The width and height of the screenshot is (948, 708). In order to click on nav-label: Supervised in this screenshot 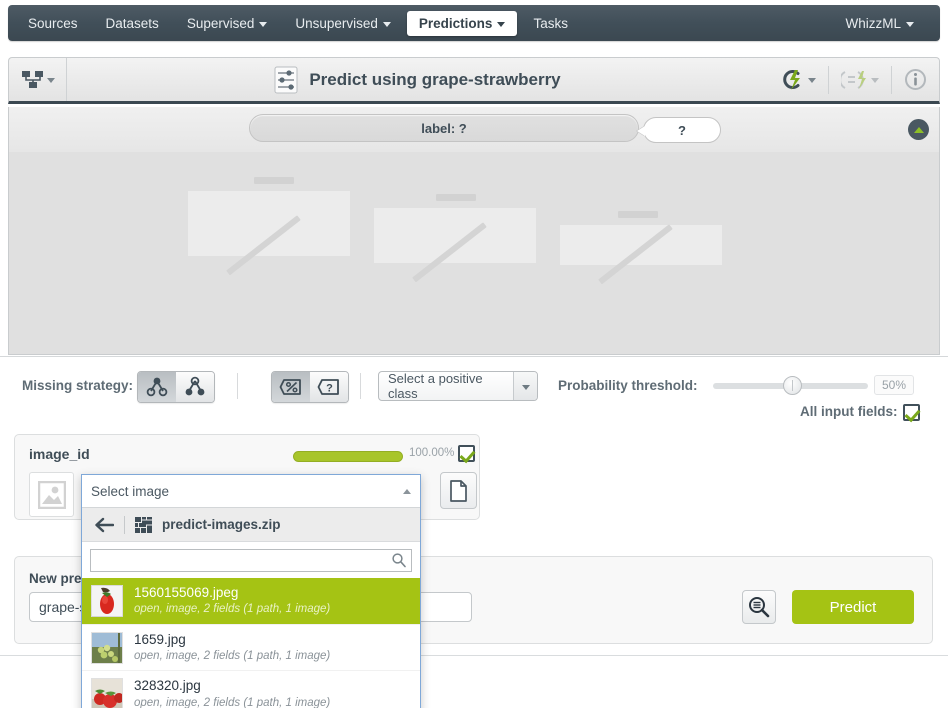, I will do `click(220, 23)`.